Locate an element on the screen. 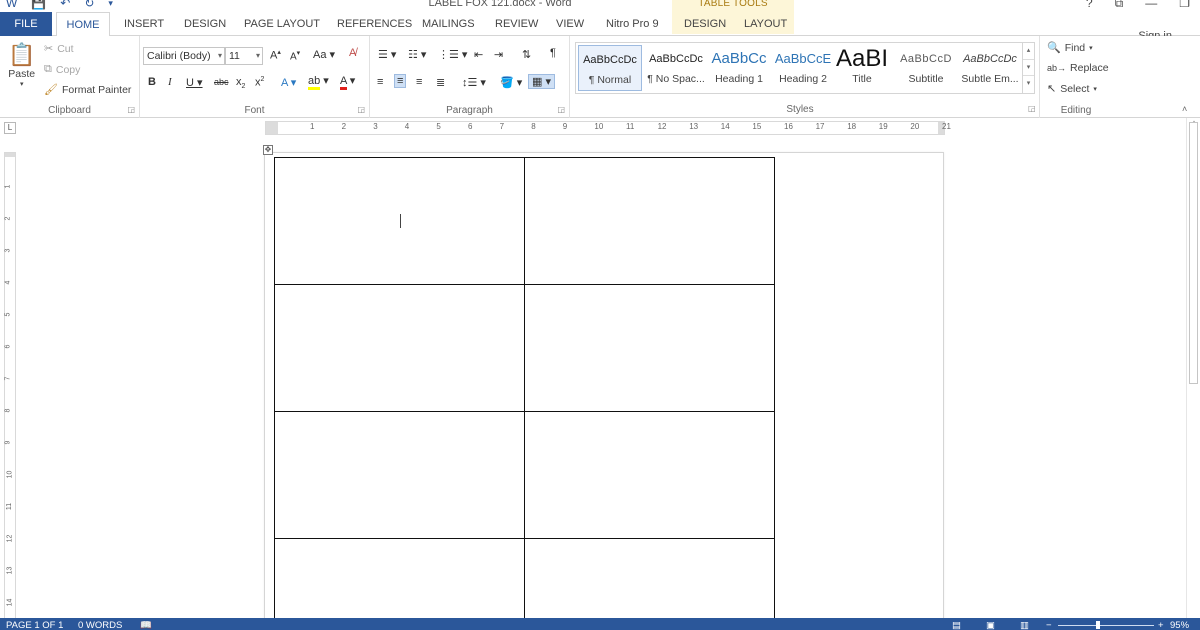 This screenshot has width=1200, height=630. more-icon: ▾ is located at coordinates (1028, 83).